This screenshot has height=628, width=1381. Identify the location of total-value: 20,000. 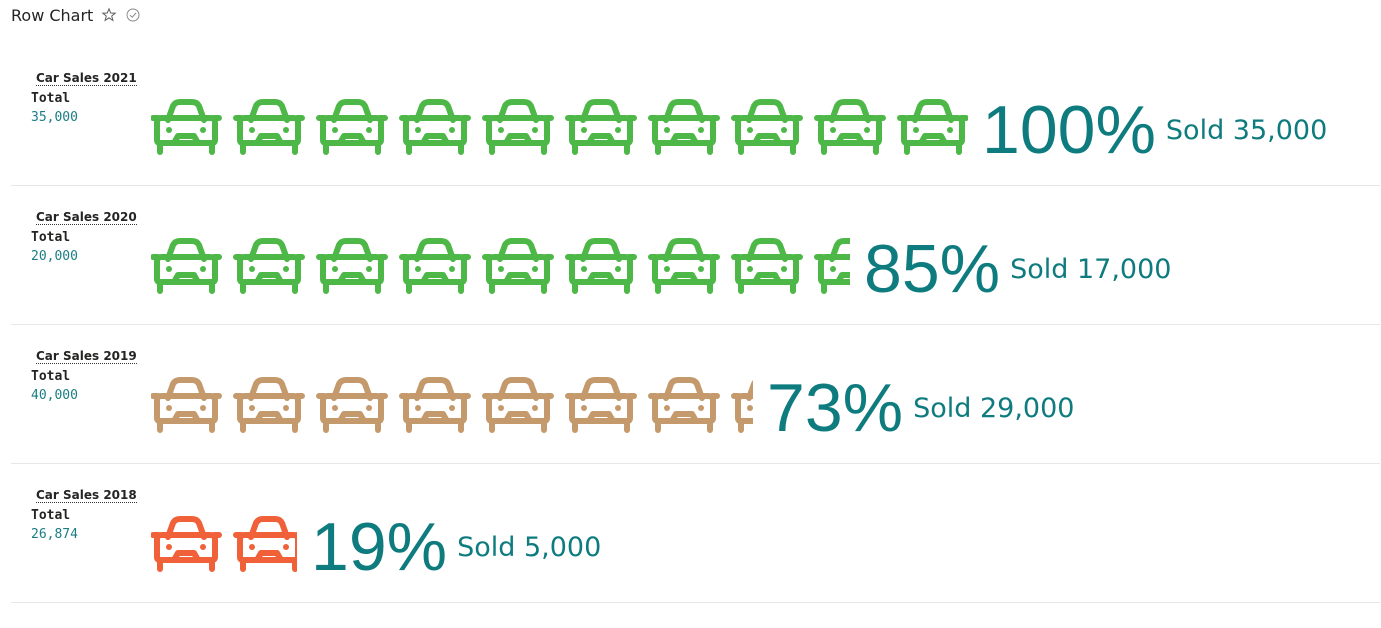
(54, 256).